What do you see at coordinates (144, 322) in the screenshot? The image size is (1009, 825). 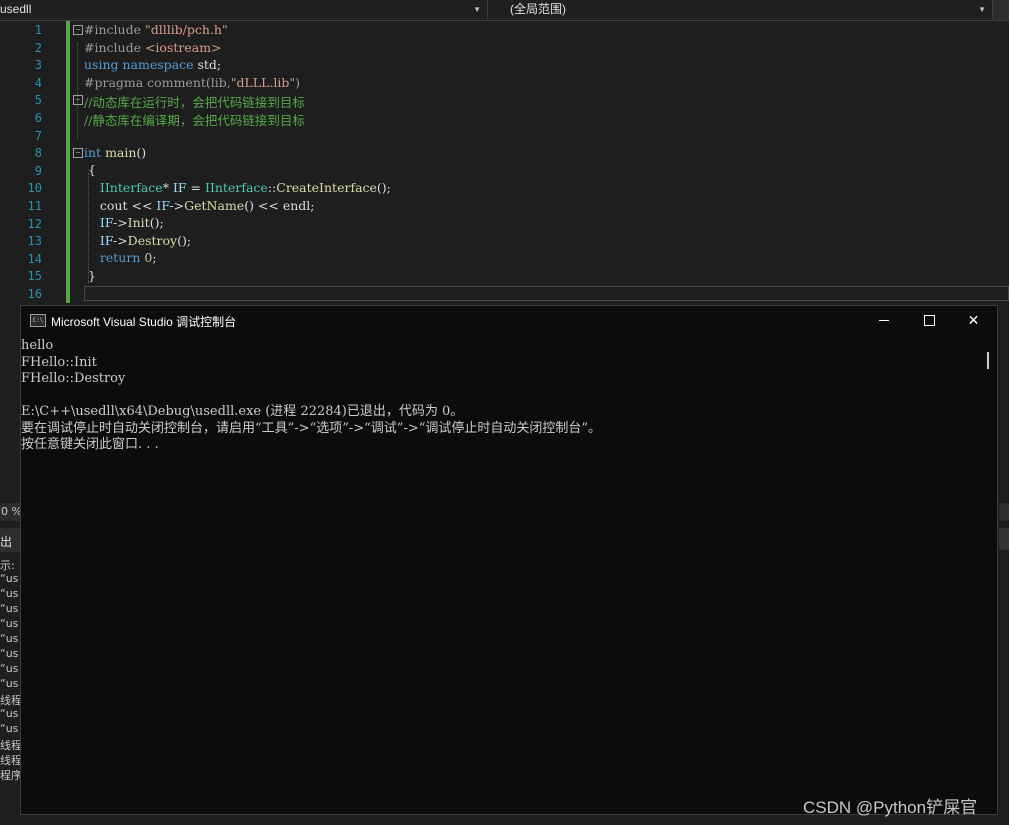 I see `console-title: Microsoft Visual Studio 调试控制台` at bounding box center [144, 322].